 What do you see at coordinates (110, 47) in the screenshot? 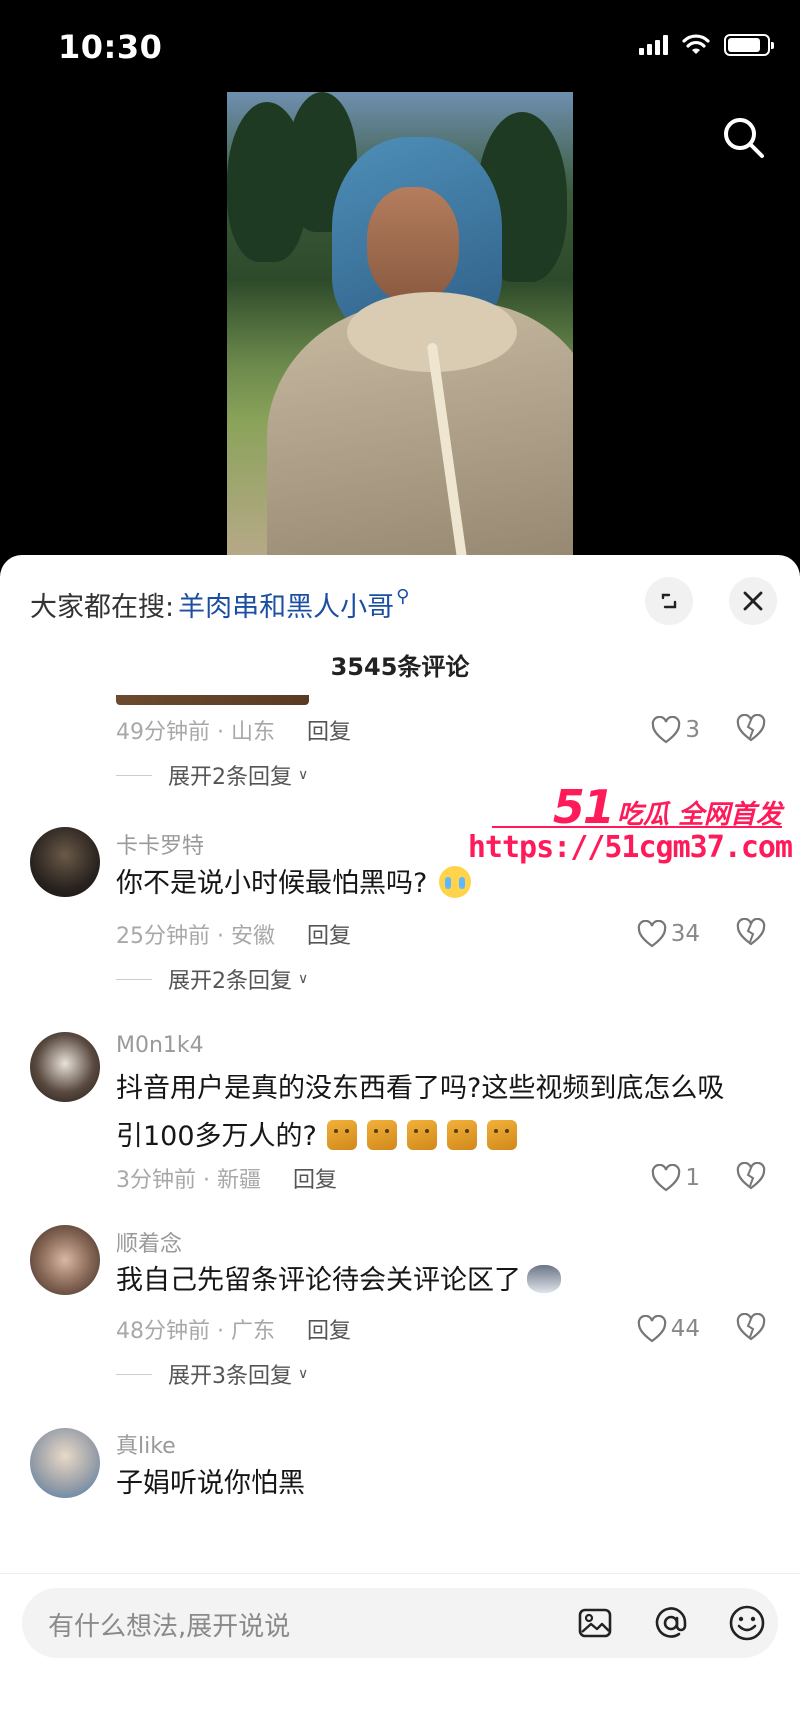
I see `status-time: 10:30` at bounding box center [110, 47].